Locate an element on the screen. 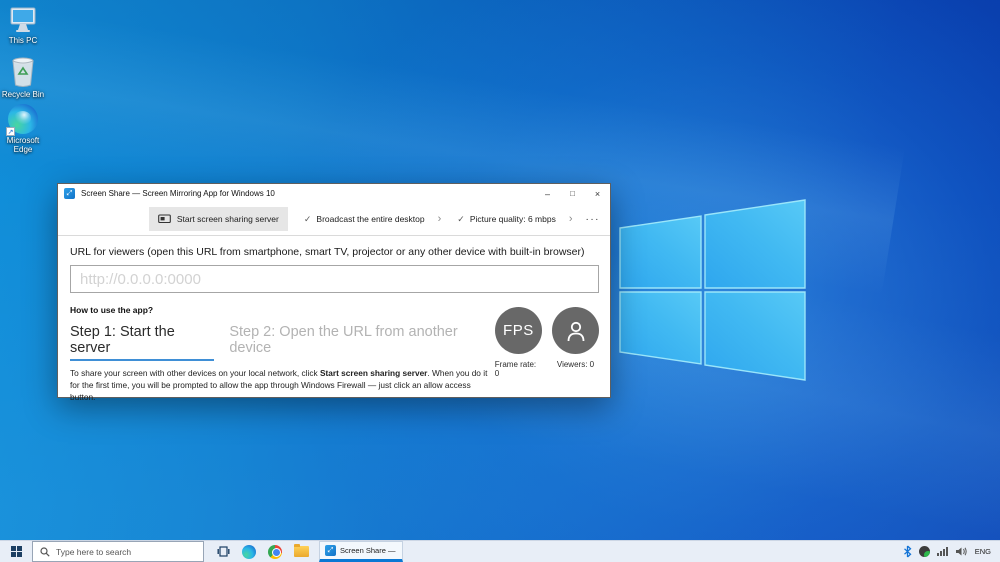 The width and height of the screenshot is (1000, 562). this-pc-icon is located at coordinates (23, 19).